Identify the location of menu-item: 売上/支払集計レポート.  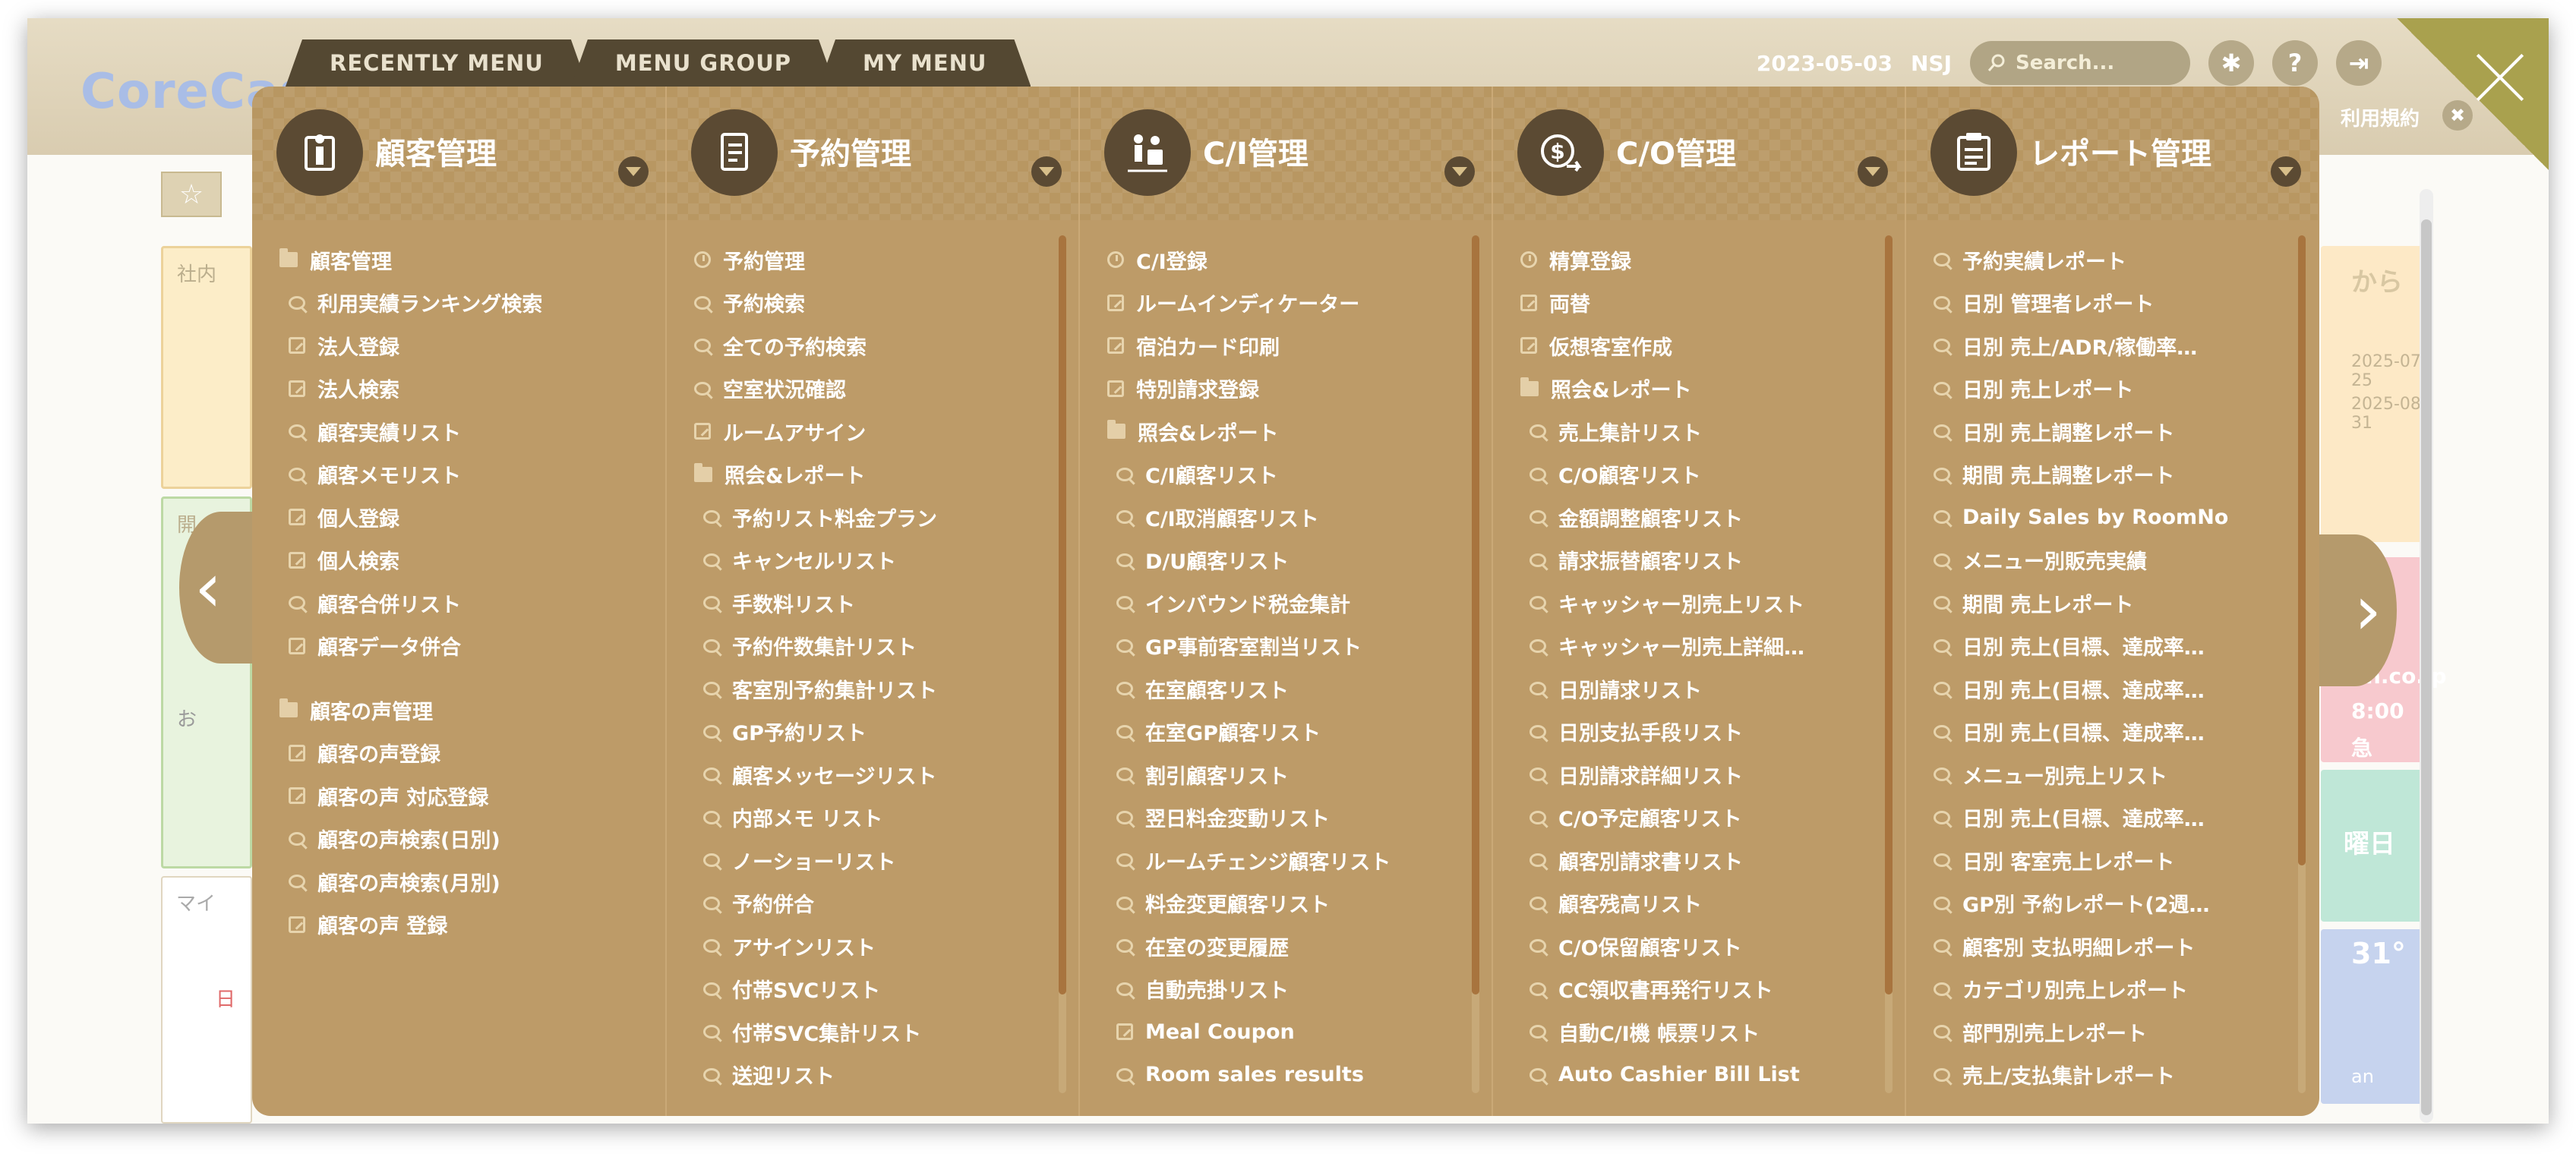
(2112, 1075).